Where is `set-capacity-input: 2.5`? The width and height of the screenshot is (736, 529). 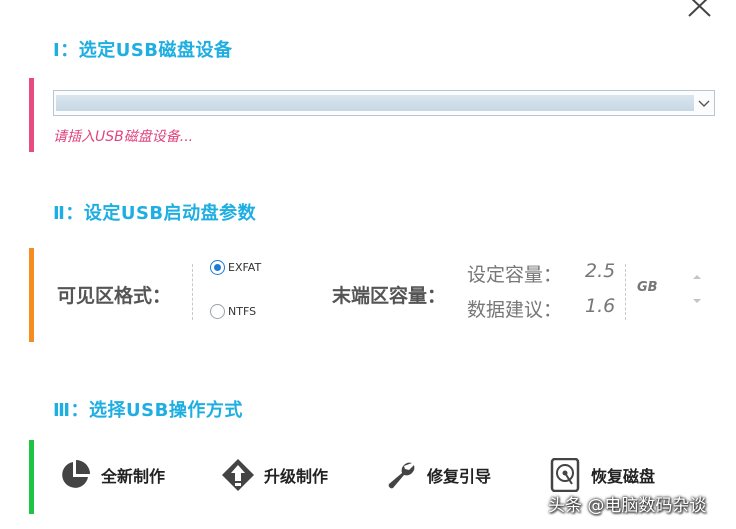 set-capacity-input: 2.5 is located at coordinates (600, 271).